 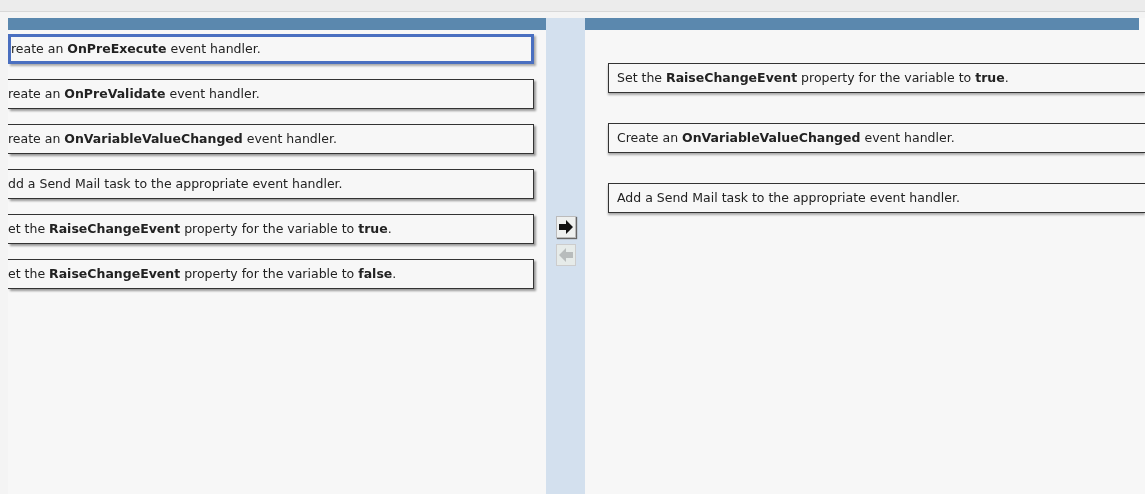 I want to click on move-button, so click(x=565, y=227).